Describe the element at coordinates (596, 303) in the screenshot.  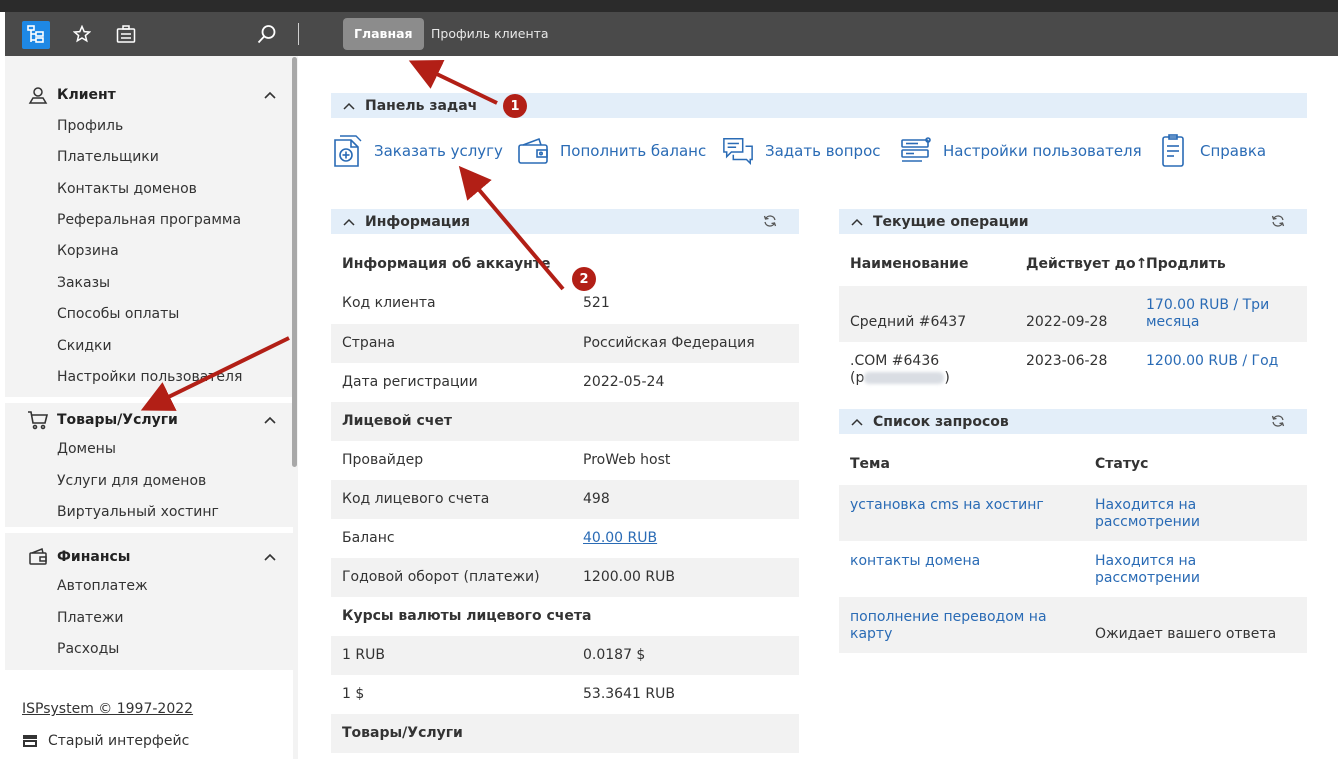
I see `row-value: 521` at that location.